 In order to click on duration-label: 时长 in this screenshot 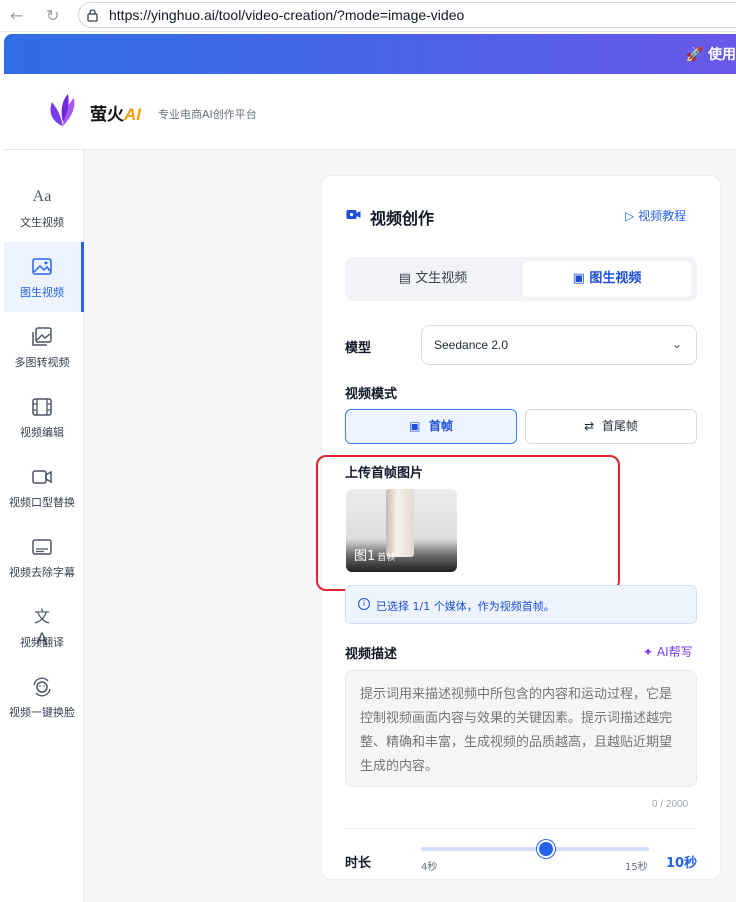, I will do `click(358, 863)`.